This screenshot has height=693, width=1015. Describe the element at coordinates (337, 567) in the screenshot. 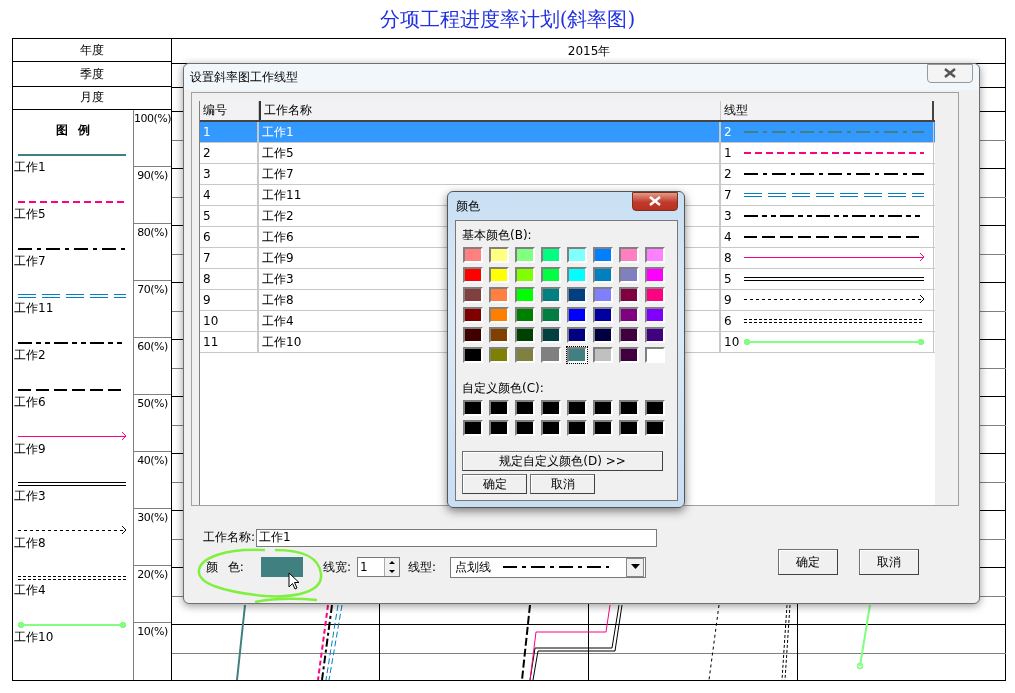

I see `field-label: 线宽:` at that location.